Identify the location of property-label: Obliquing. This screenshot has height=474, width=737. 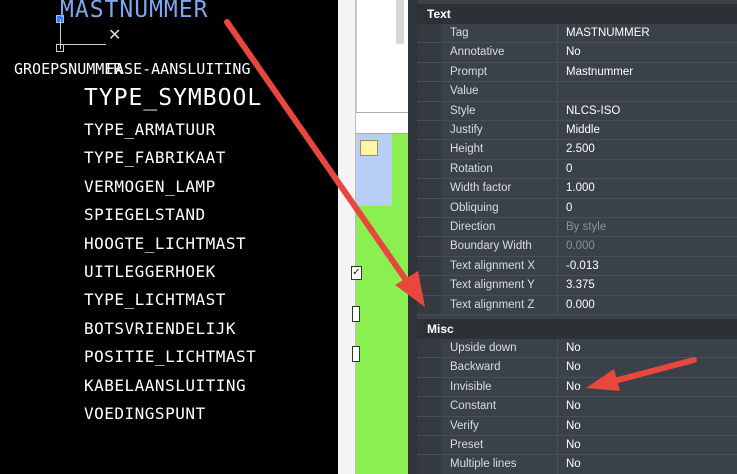
(500, 207).